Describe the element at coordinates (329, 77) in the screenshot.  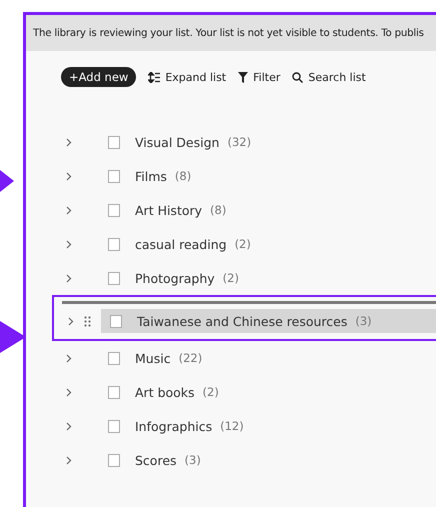
I see `search-button: Search list` at that location.